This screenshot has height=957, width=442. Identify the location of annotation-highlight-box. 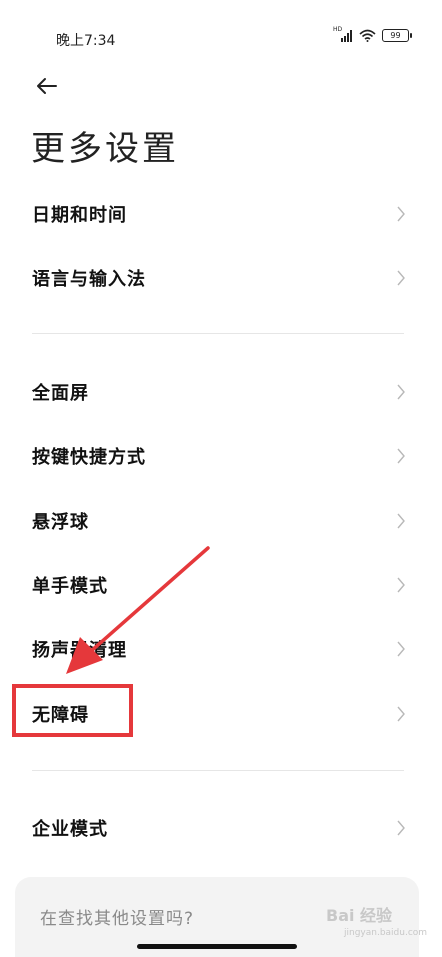
(72, 710).